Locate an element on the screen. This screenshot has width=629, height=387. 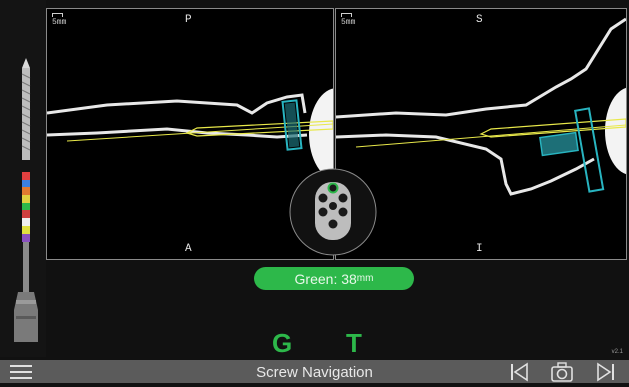
screw-length-value: Green: 38 is located at coordinates (325, 278).